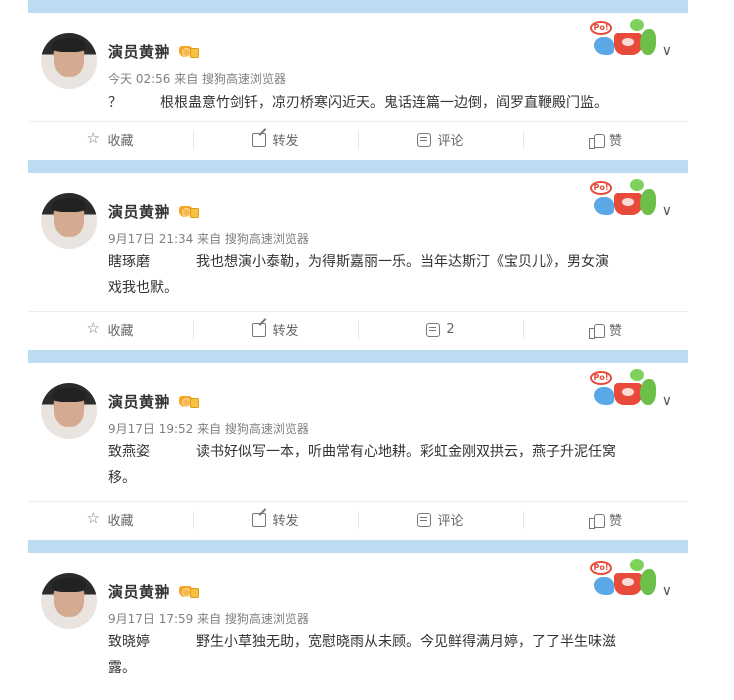 The image size is (734, 700). What do you see at coordinates (393, 465) in the screenshot?
I see `post-text: 致燕姿 读书好似写一本，听曲常有心地耕。彩虹金刚双拱云，燕子升泥任窝 移。` at bounding box center [393, 465].